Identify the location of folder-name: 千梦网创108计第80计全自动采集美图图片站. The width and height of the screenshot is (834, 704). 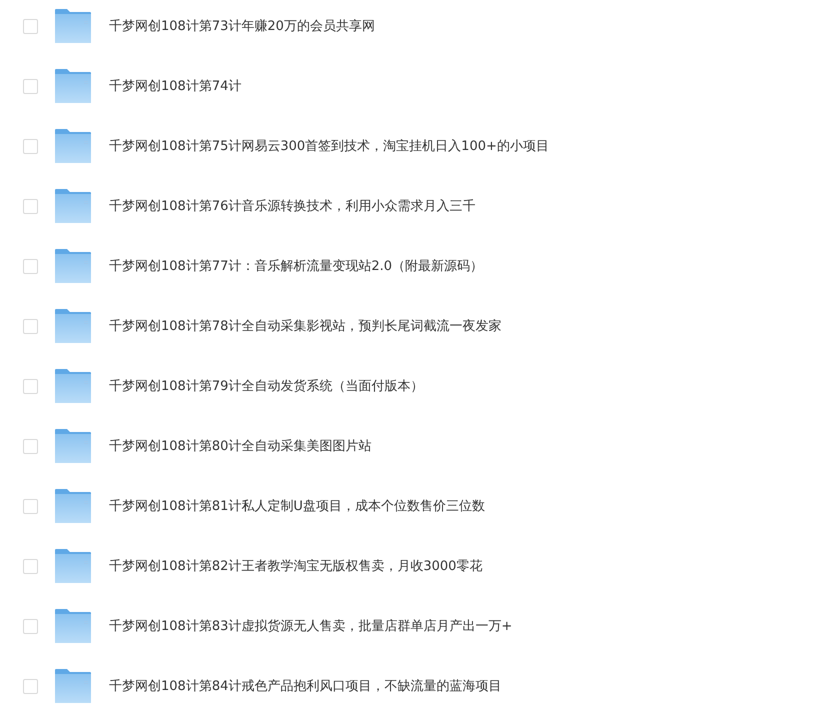
(240, 446).